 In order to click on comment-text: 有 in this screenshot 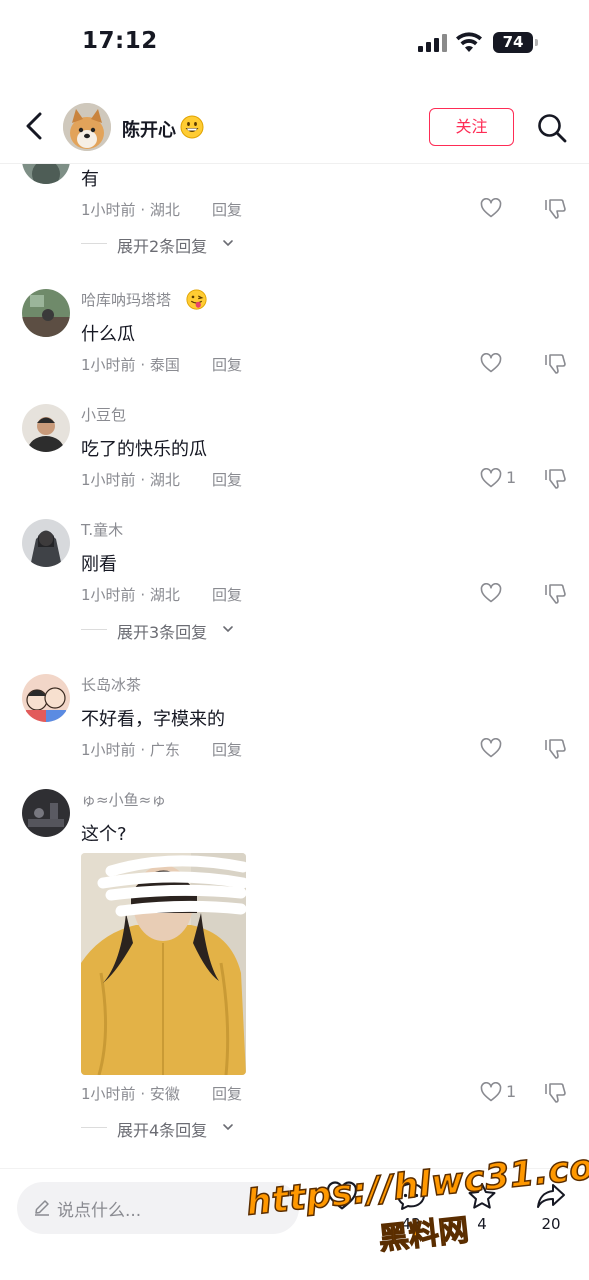, I will do `click(90, 179)`.